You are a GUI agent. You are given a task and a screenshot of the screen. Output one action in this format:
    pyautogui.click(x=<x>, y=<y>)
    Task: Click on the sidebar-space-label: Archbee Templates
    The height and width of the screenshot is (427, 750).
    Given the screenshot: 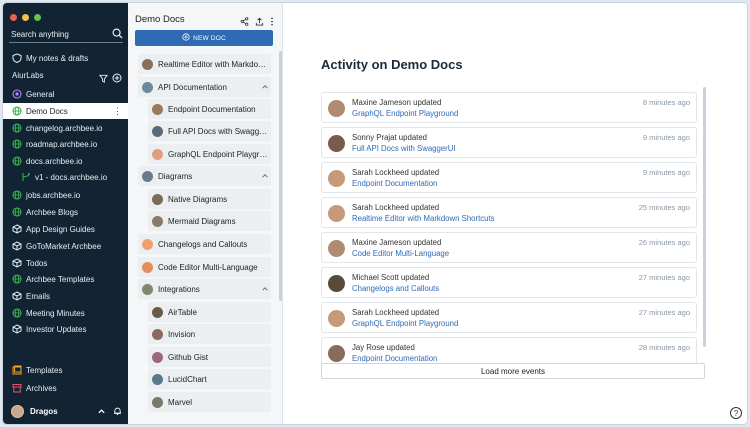 What is the action you would take?
    pyautogui.click(x=60, y=279)
    